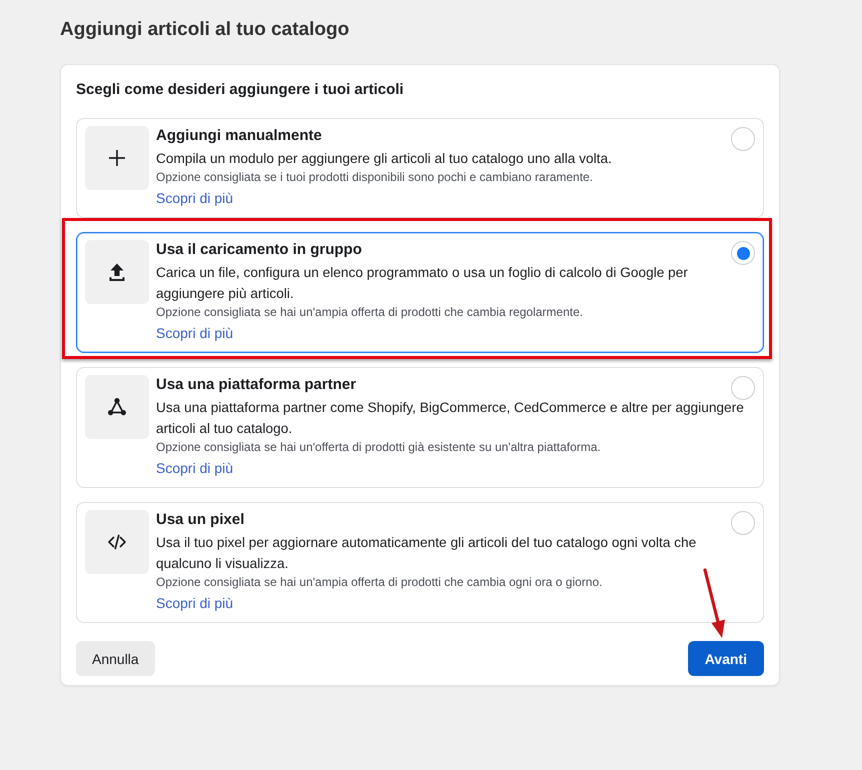 Image resolution: width=862 pixels, height=770 pixels. I want to click on option-description: Usa il tuo pixel per aggiornare automaticamente gli articoli del tuo catalogo ogni volta che qualcuno li visualizza., so click(427, 553).